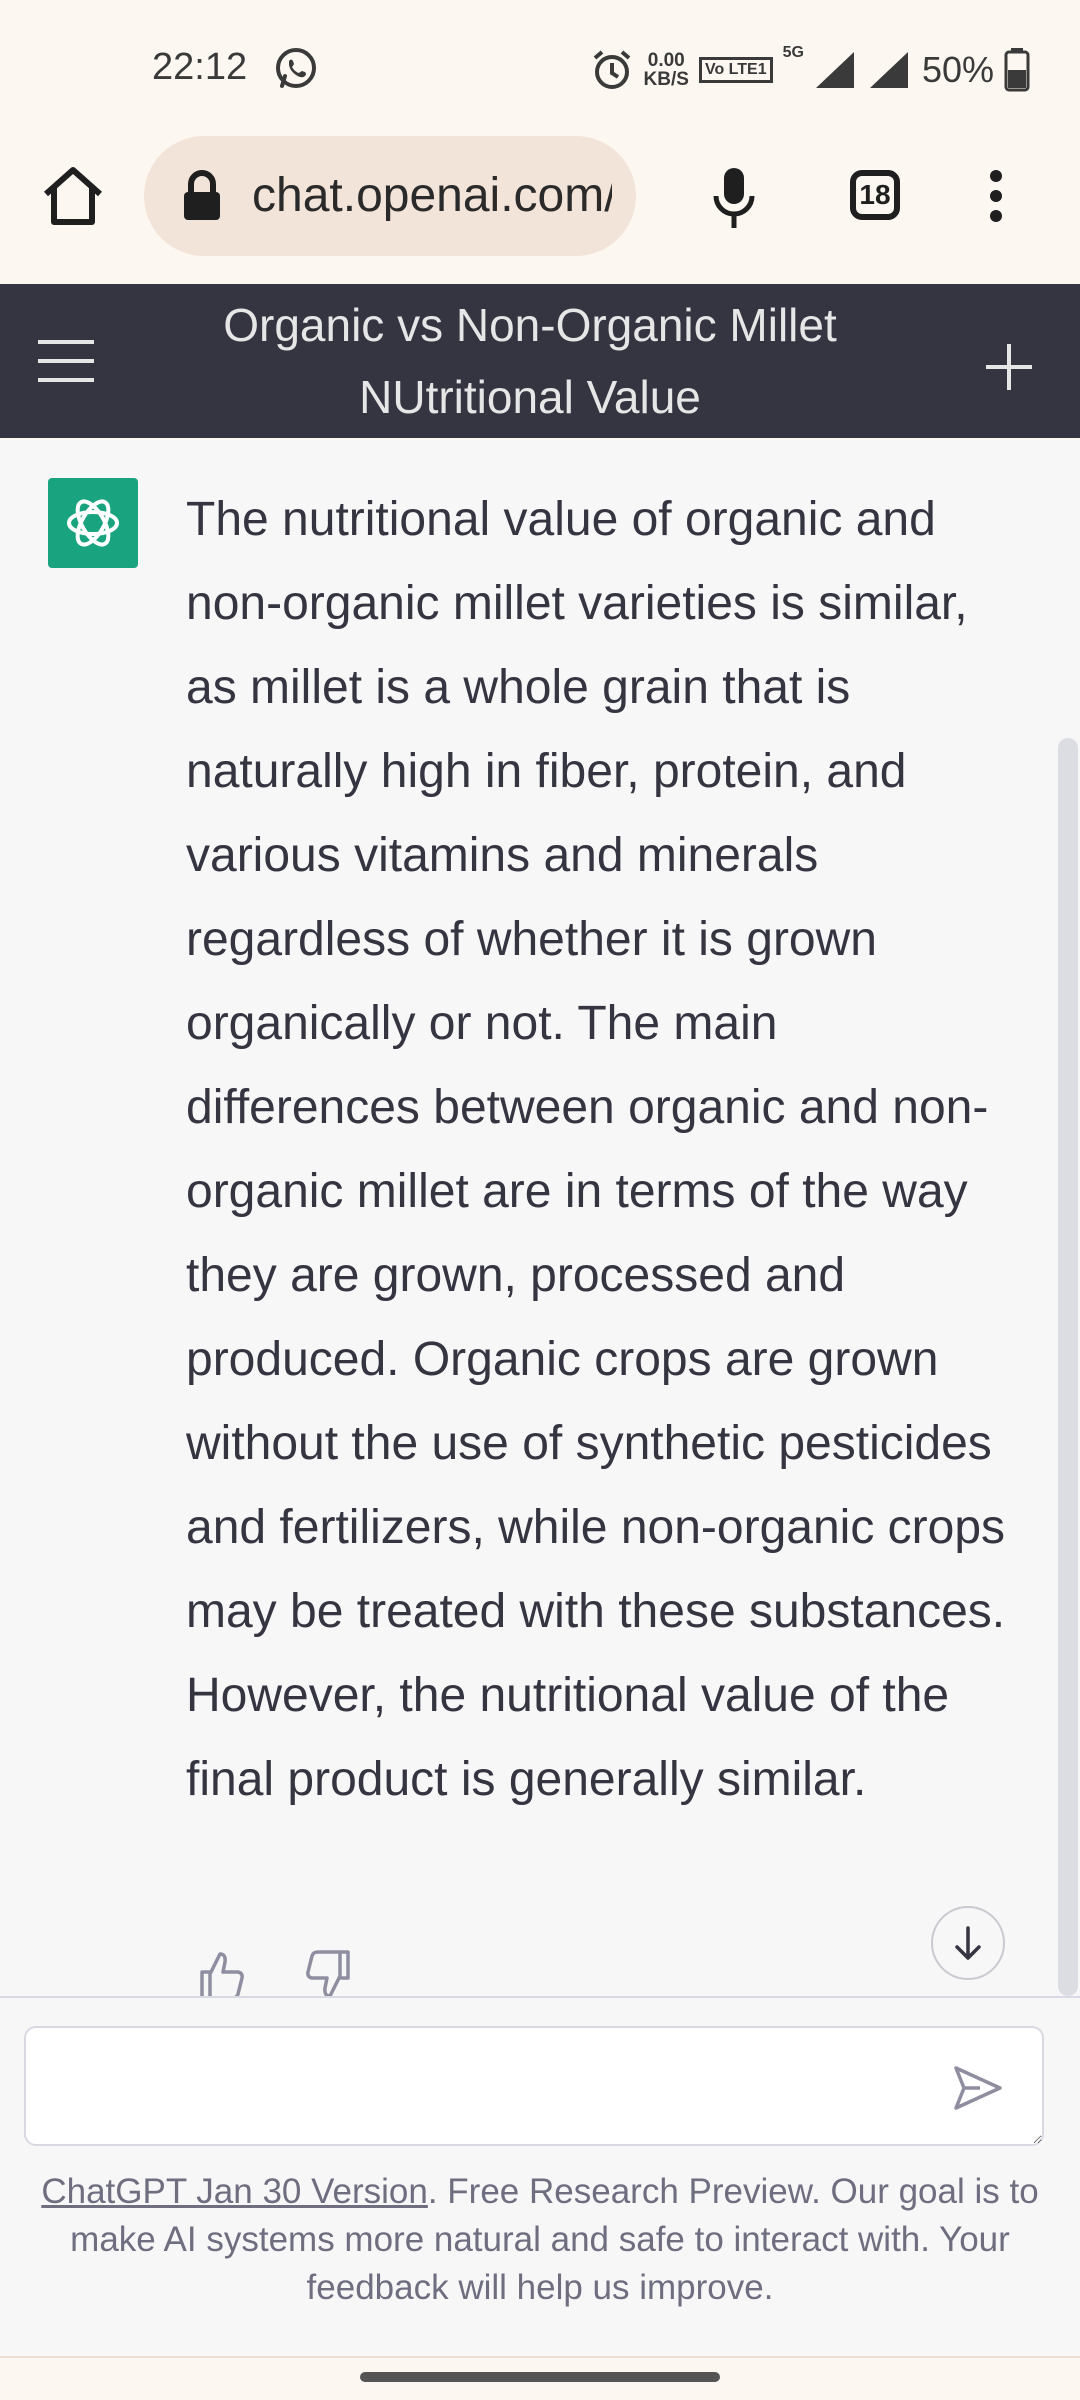 Image resolution: width=1080 pixels, height=2400 pixels. I want to click on microphone-icon, so click(734, 198).